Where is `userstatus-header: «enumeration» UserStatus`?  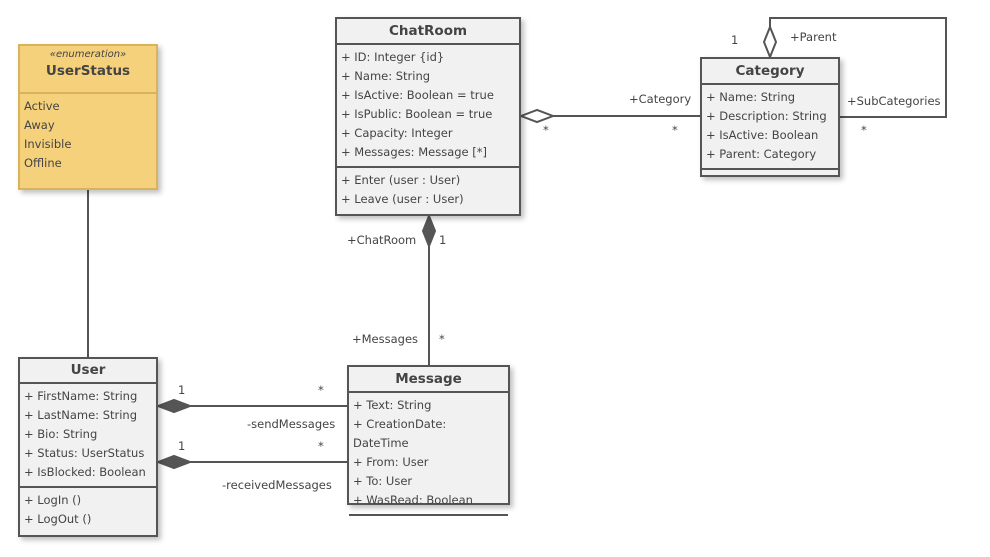
userstatus-header: «enumeration» UserStatus is located at coordinates (88, 70).